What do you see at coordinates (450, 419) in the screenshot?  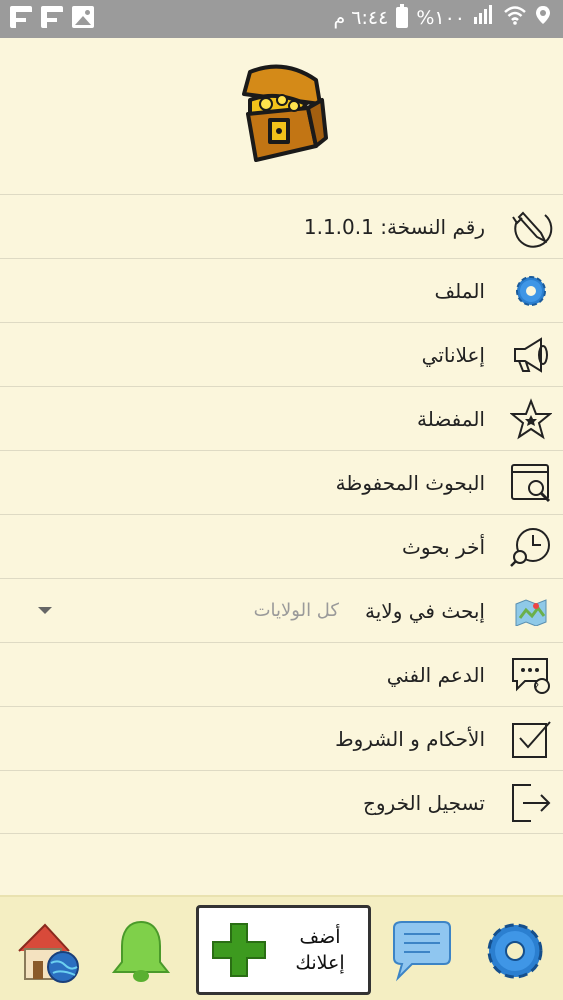 I see `menu-label-favorites: المفضلة` at bounding box center [450, 419].